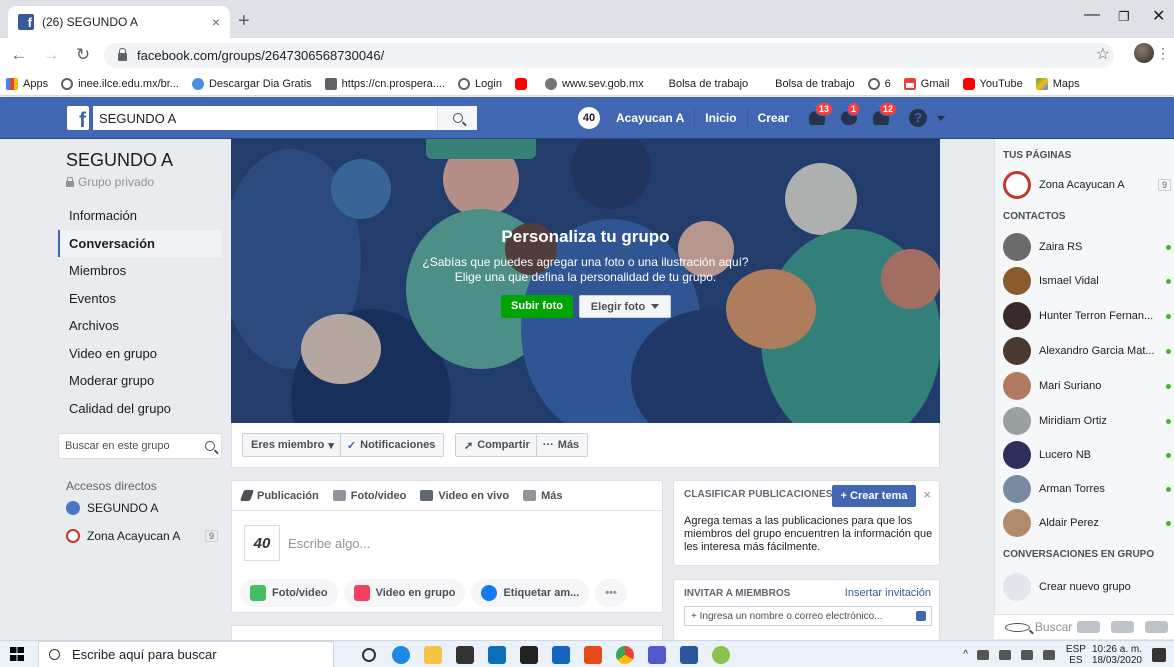 This screenshot has width=1174, height=667. What do you see at coordinates (522, 445) in the screenshot?
I see `share-button: ➚ Compartir ··· Más` at bounding box center [522, 445].